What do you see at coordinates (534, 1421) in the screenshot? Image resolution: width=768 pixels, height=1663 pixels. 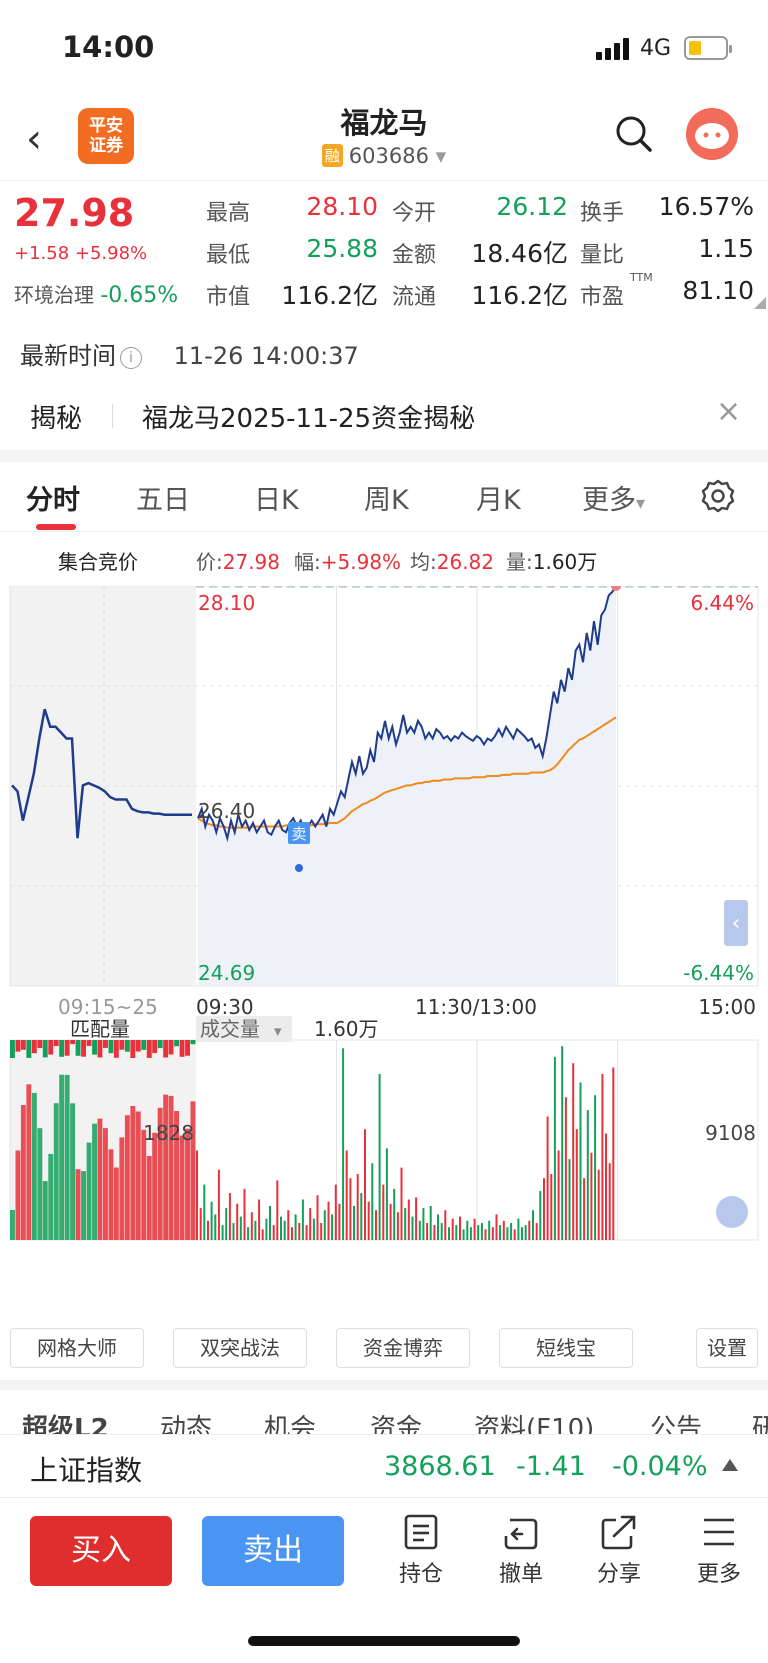 I see `tab-f10: 资料(F10)` at bounding box center [534, 1421].